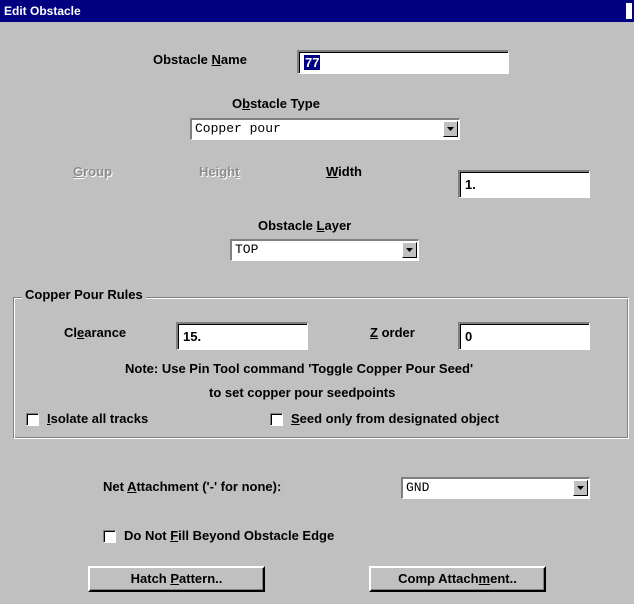 This screenshot has width=634, height=604. Describe the element at coordinates (470, 184) in the screenshot. I see `width-value: 1.` at that location.